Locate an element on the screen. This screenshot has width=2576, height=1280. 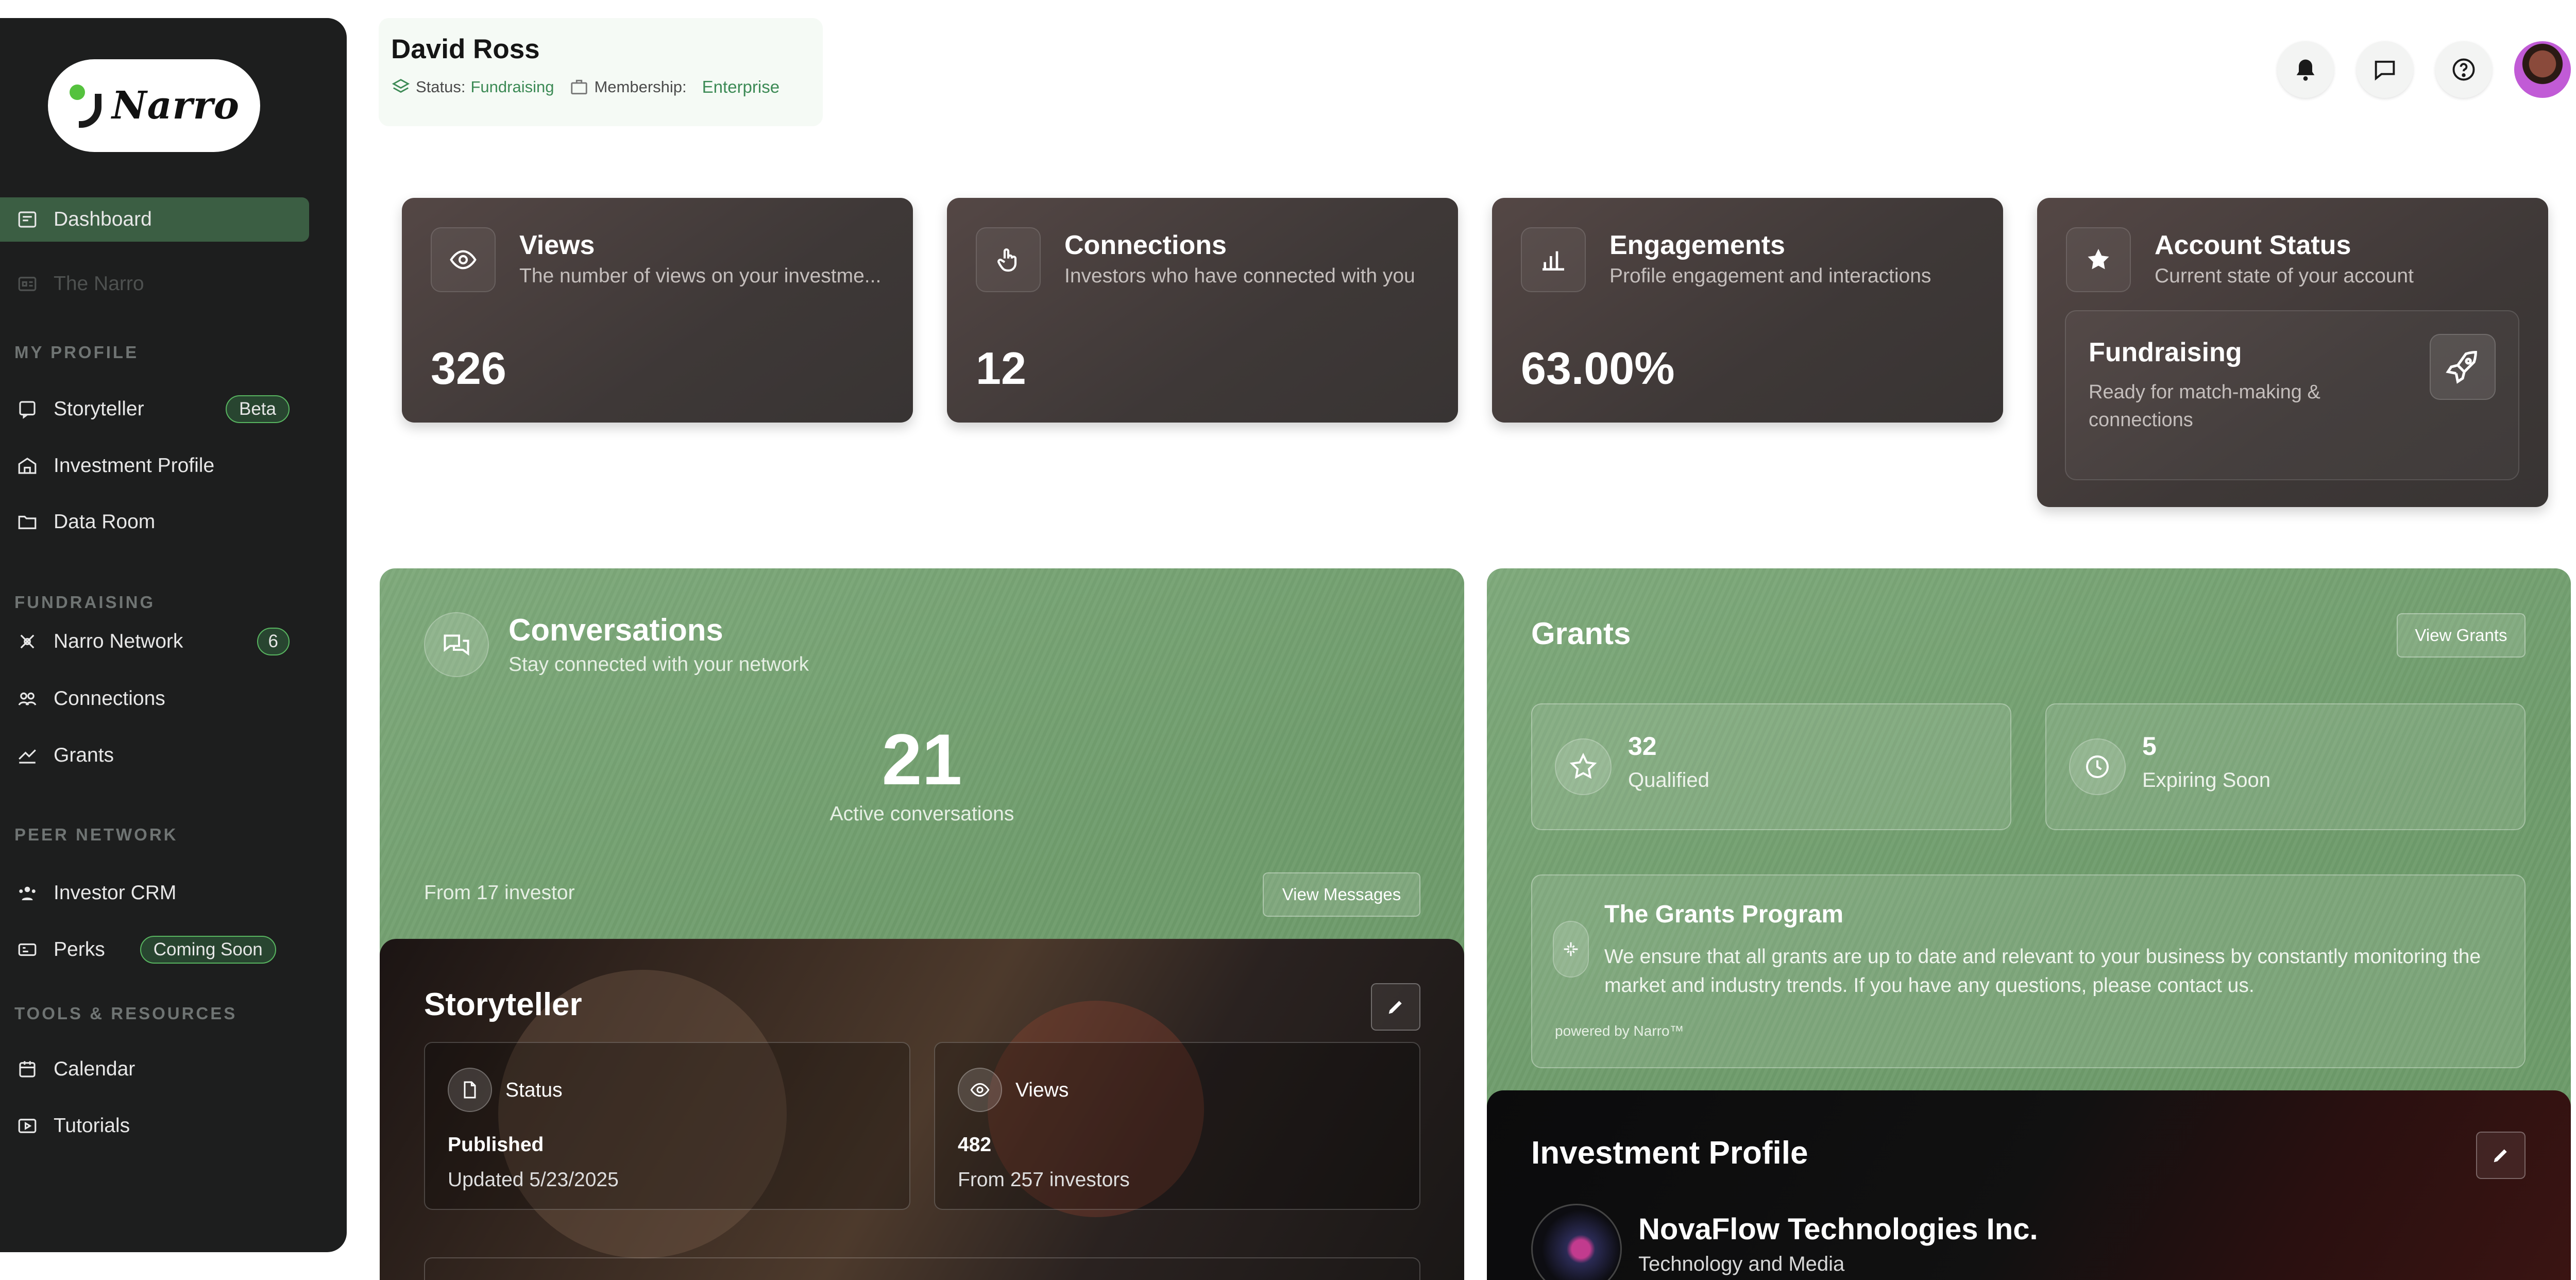
user-name: David Ross is located at coordinates (465, 49).